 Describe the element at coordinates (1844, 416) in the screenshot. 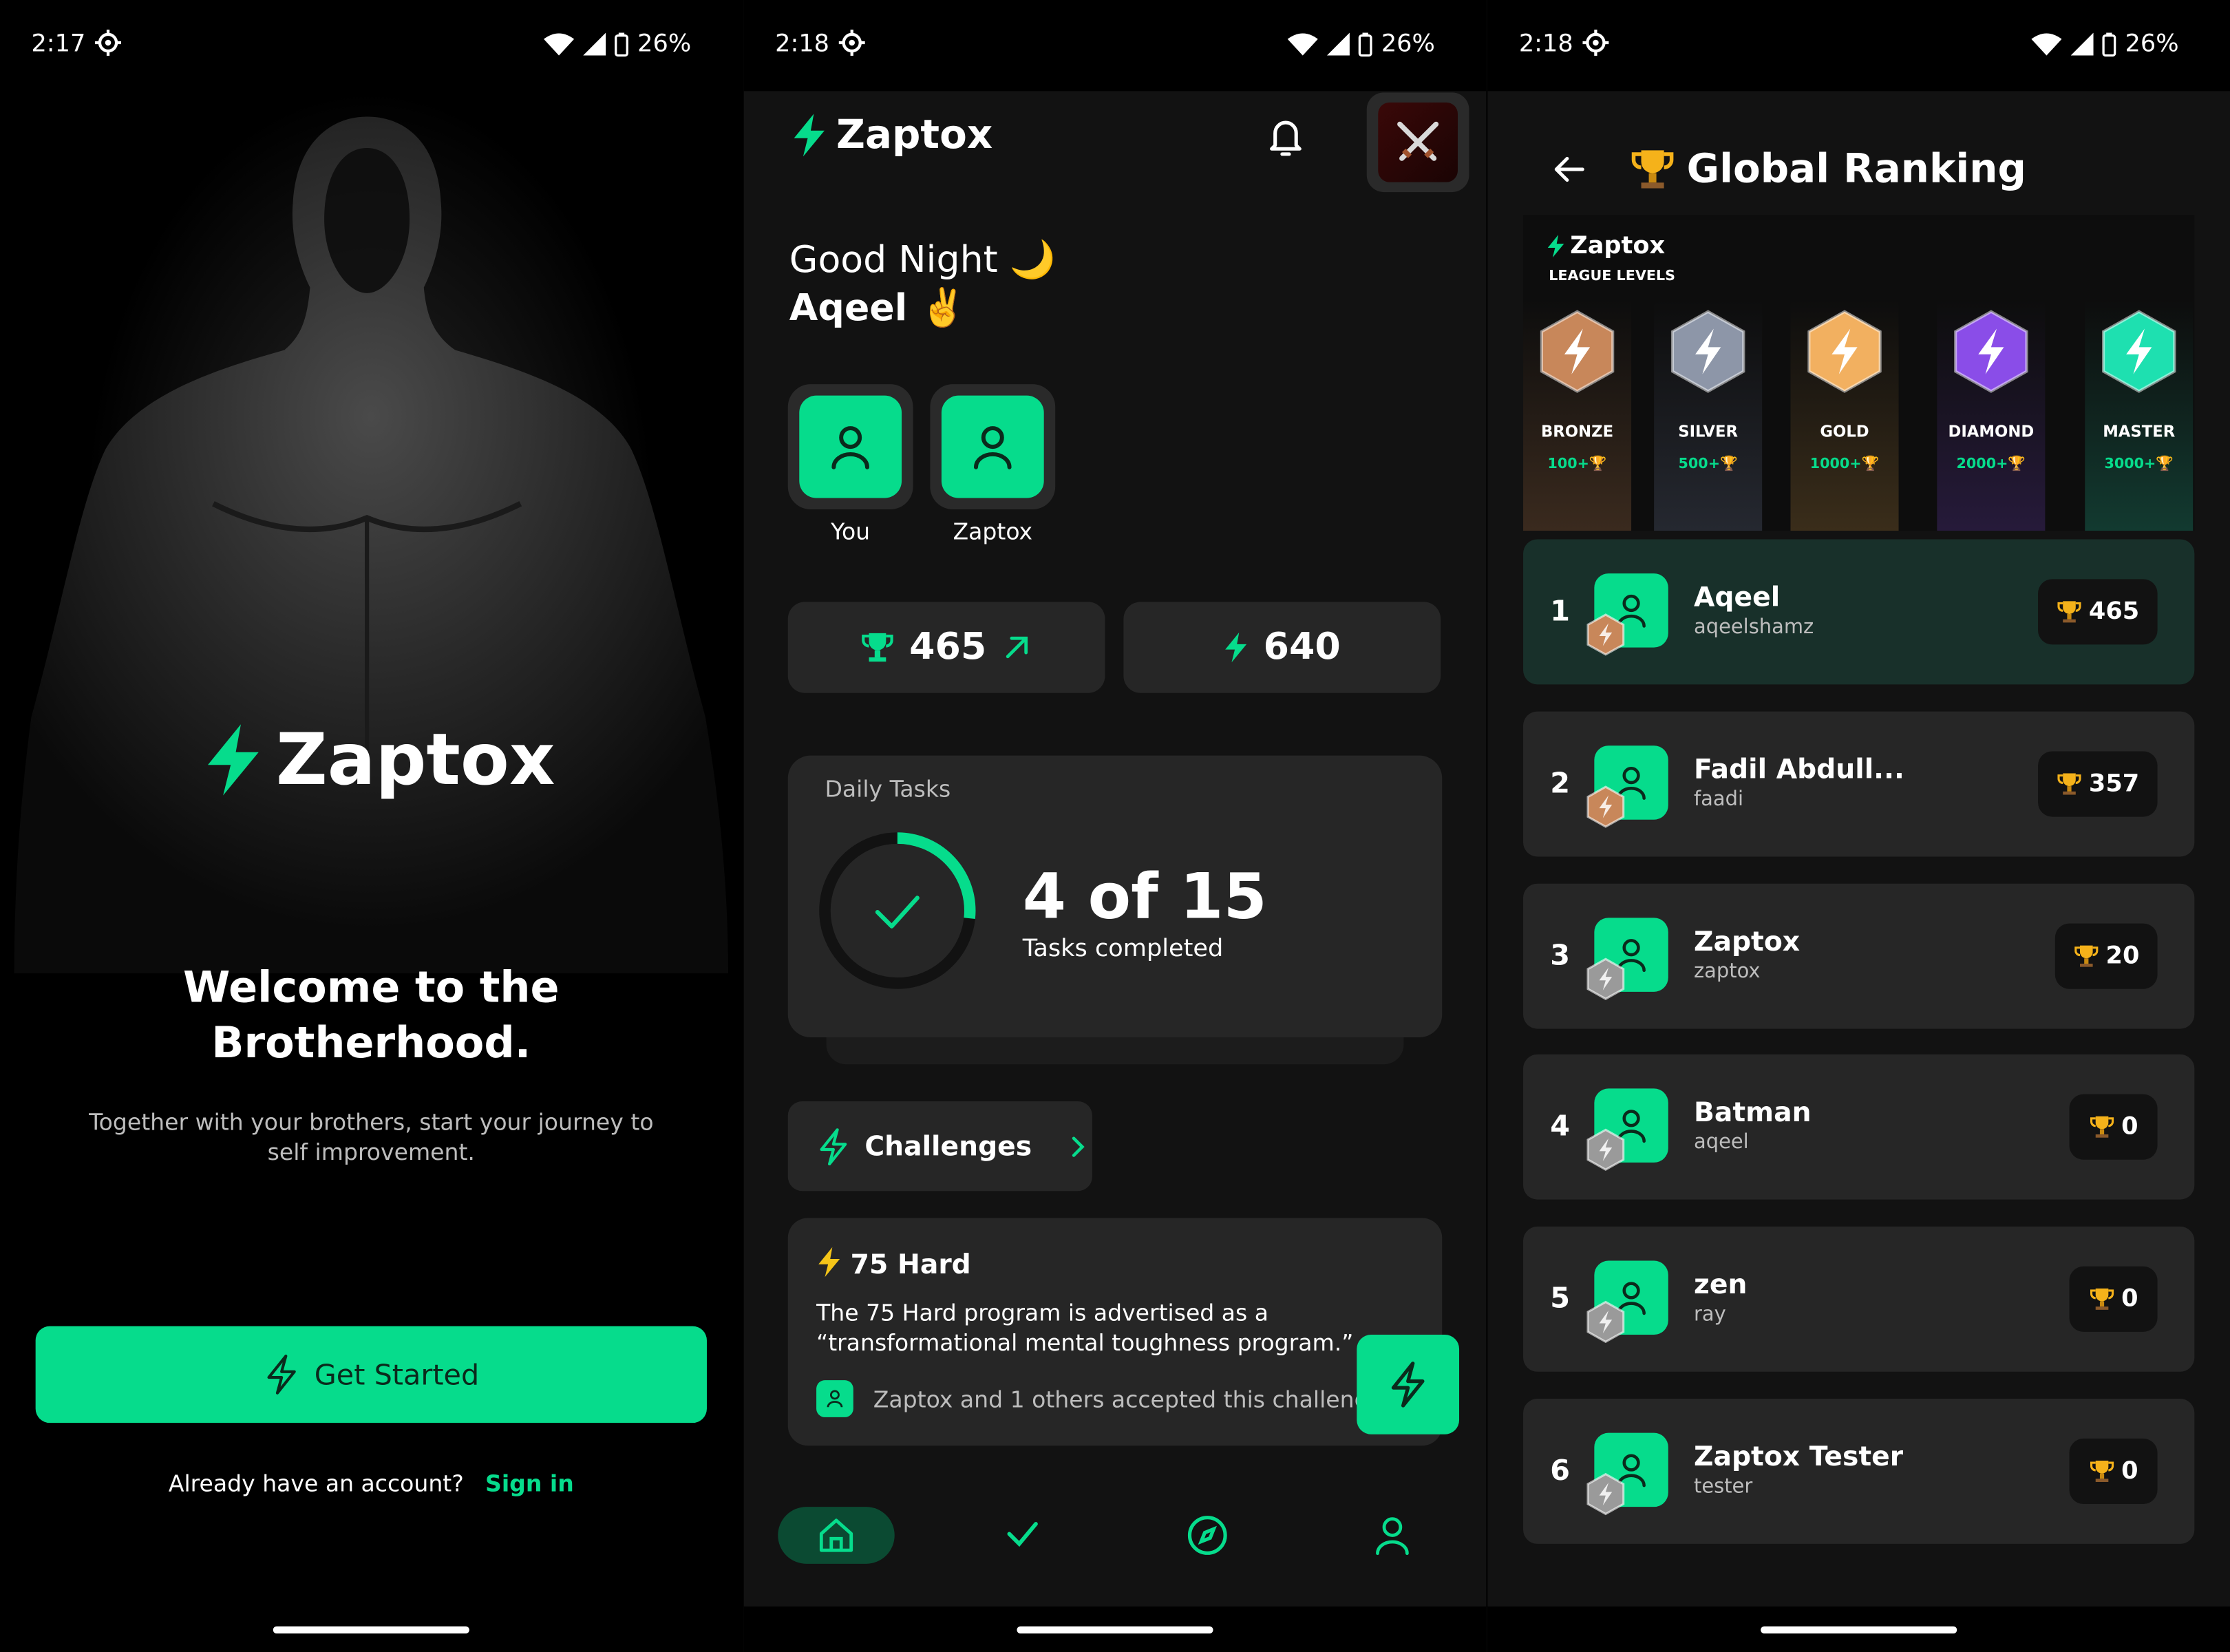

I see `tier-gold: GOLD 1000+🏆` at that location.